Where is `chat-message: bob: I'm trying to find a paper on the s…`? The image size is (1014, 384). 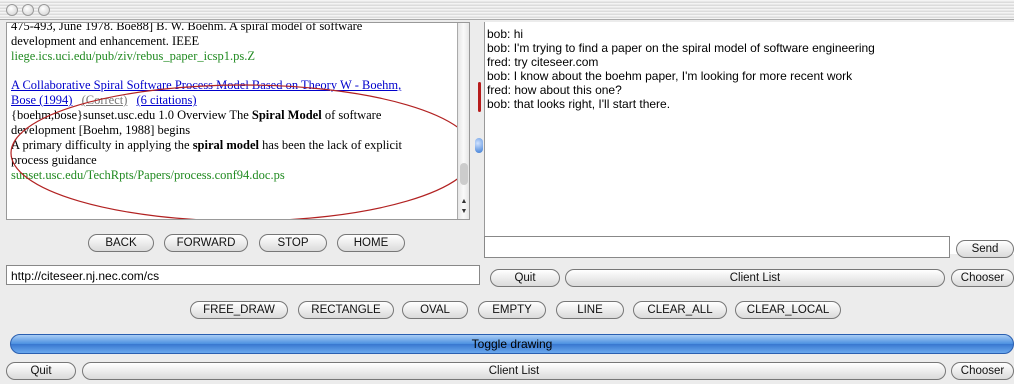 chat-message: bob: I'm trying to find a paper on the s… is located at coordinates (681, 48).